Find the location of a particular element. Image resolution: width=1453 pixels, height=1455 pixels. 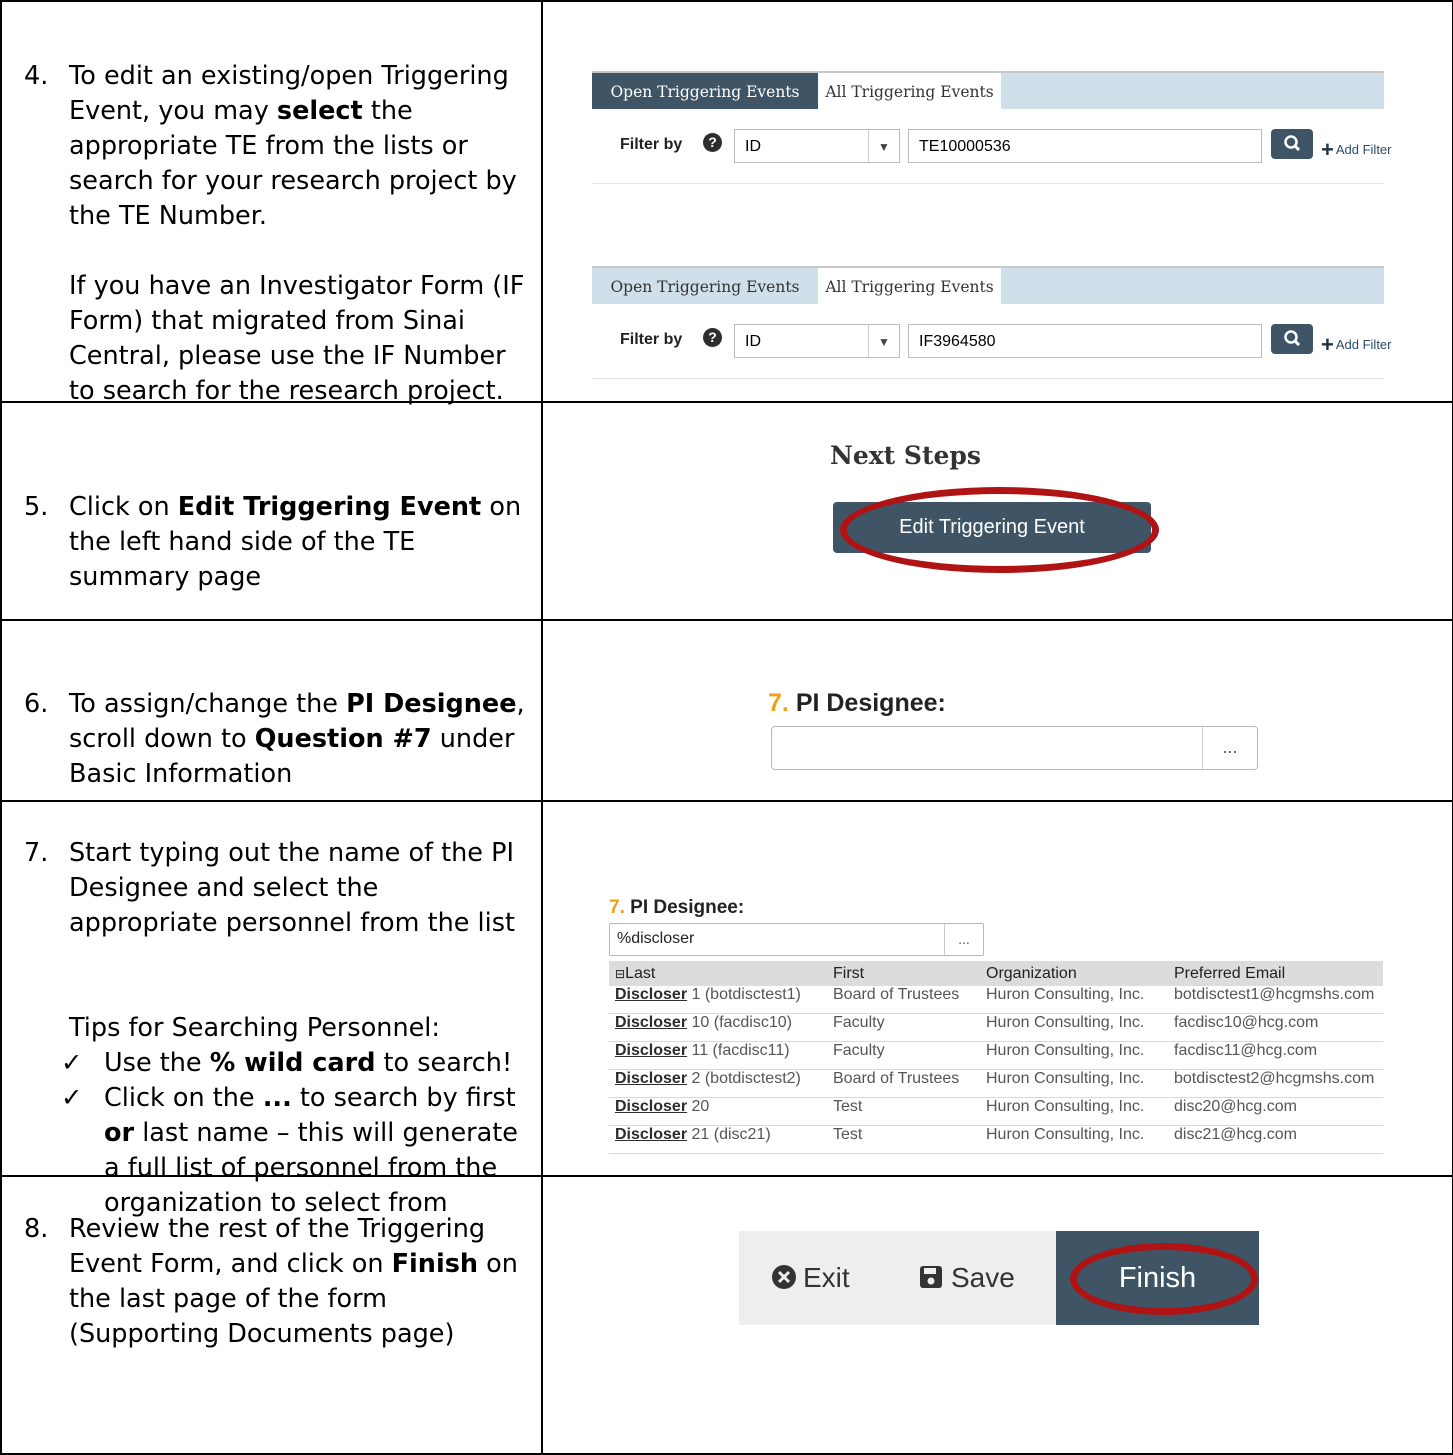

step-number: 8. is located at coordinates (36, 1229).